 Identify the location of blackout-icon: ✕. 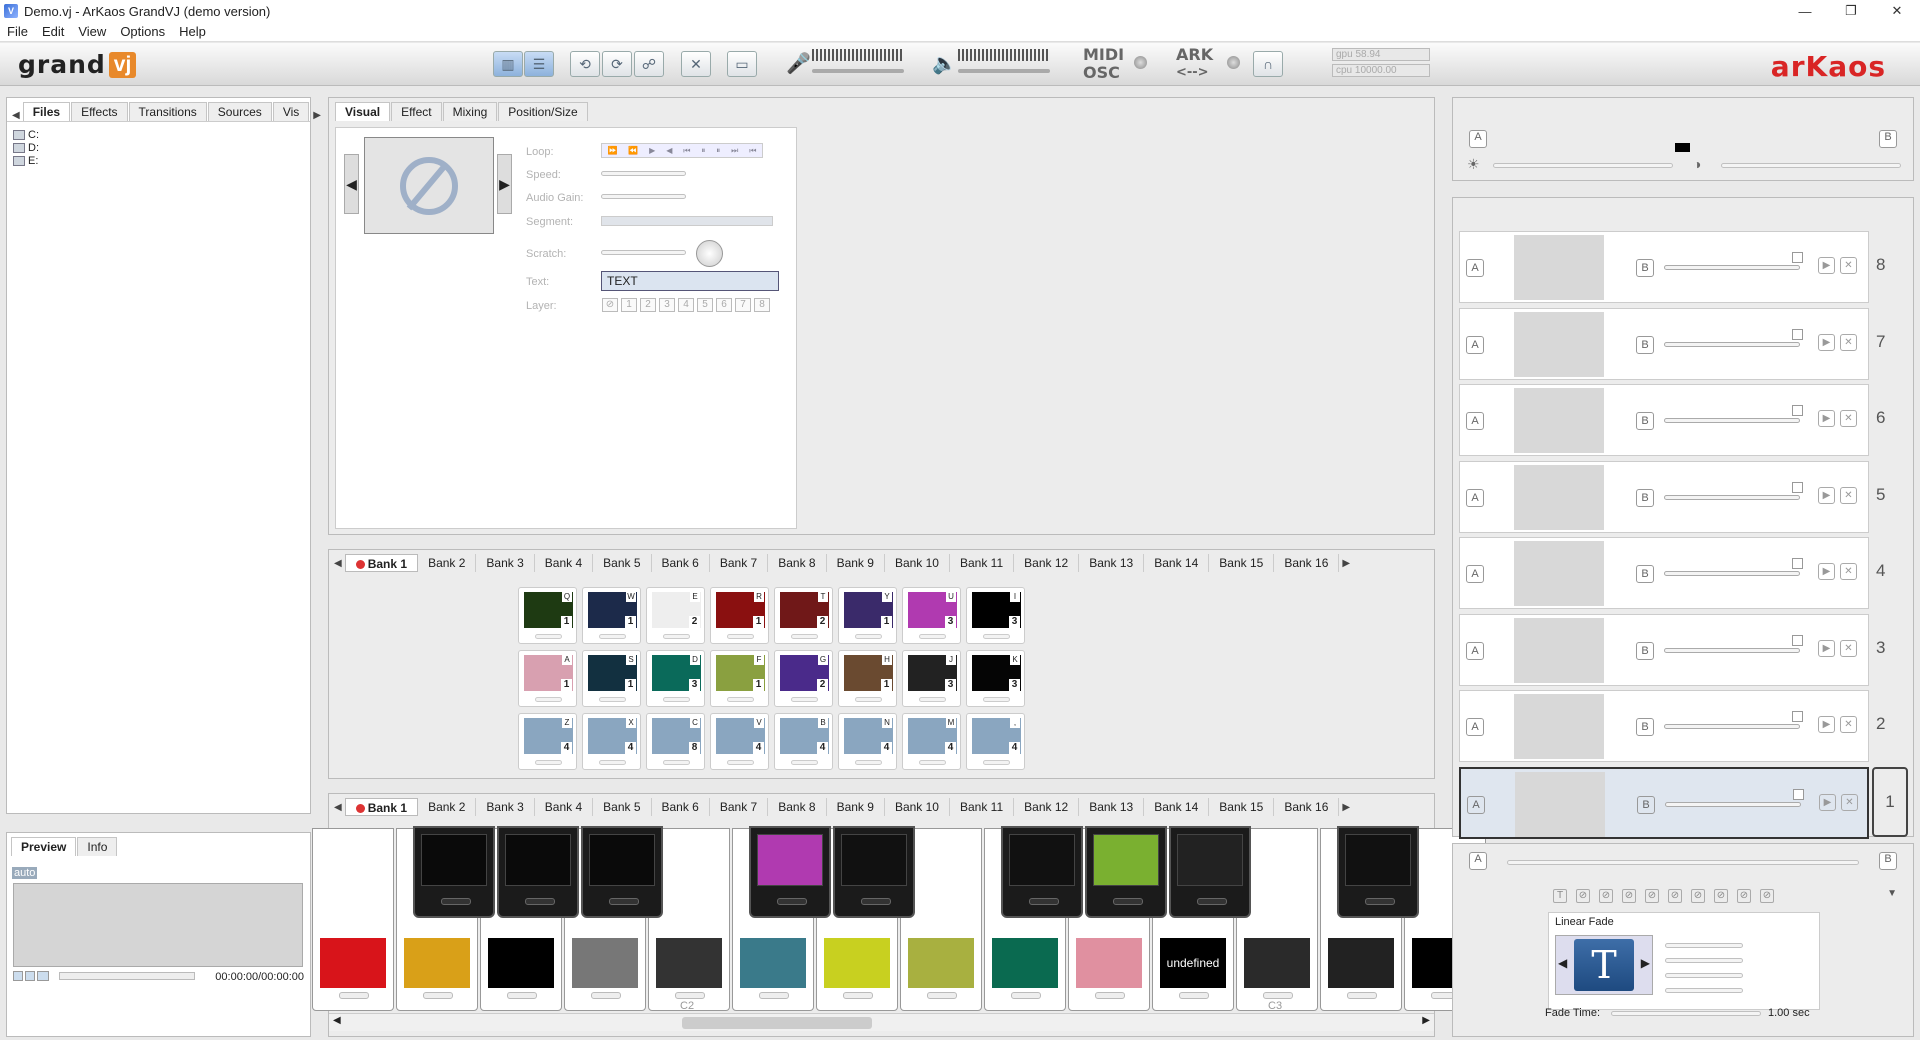
(696, 64).